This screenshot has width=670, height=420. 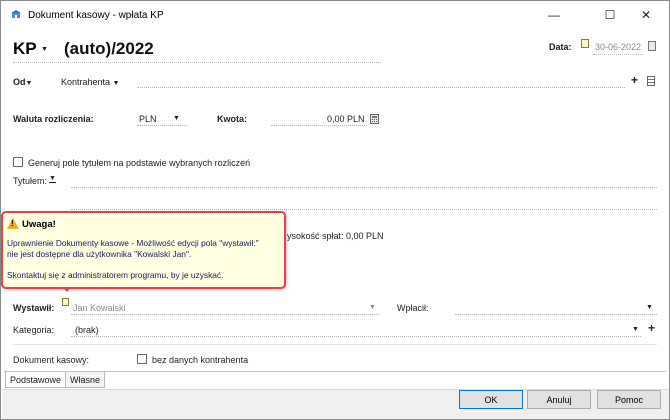 What do you see at coordinates (67, 289) in the screenshot?
I see `tooltip-tail` at bounding box center [67, 289].